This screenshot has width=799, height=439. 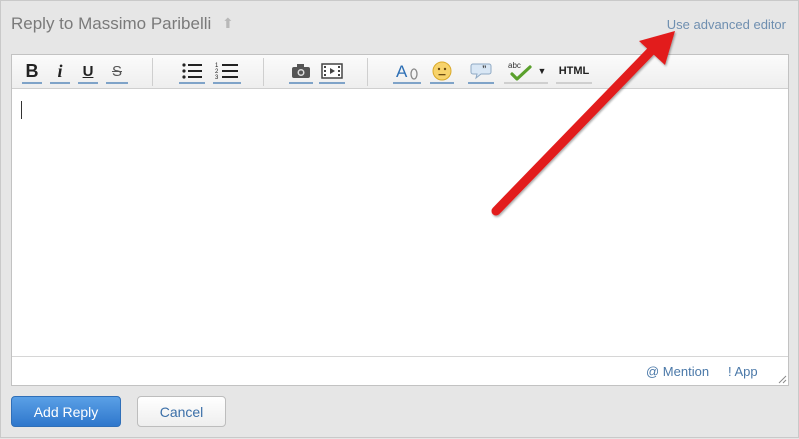 I want to click on font-color-icon: A, so click(x=407, y=71).